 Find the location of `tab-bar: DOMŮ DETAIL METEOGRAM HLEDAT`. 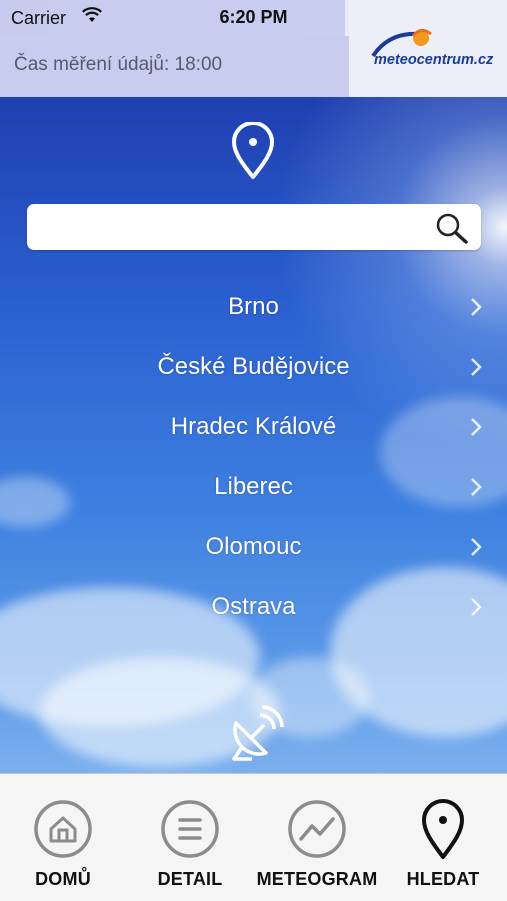

tab-bar: DOMŮ DETAIL METEOGRAM HLEDAT is located at coordinates (253, 837).